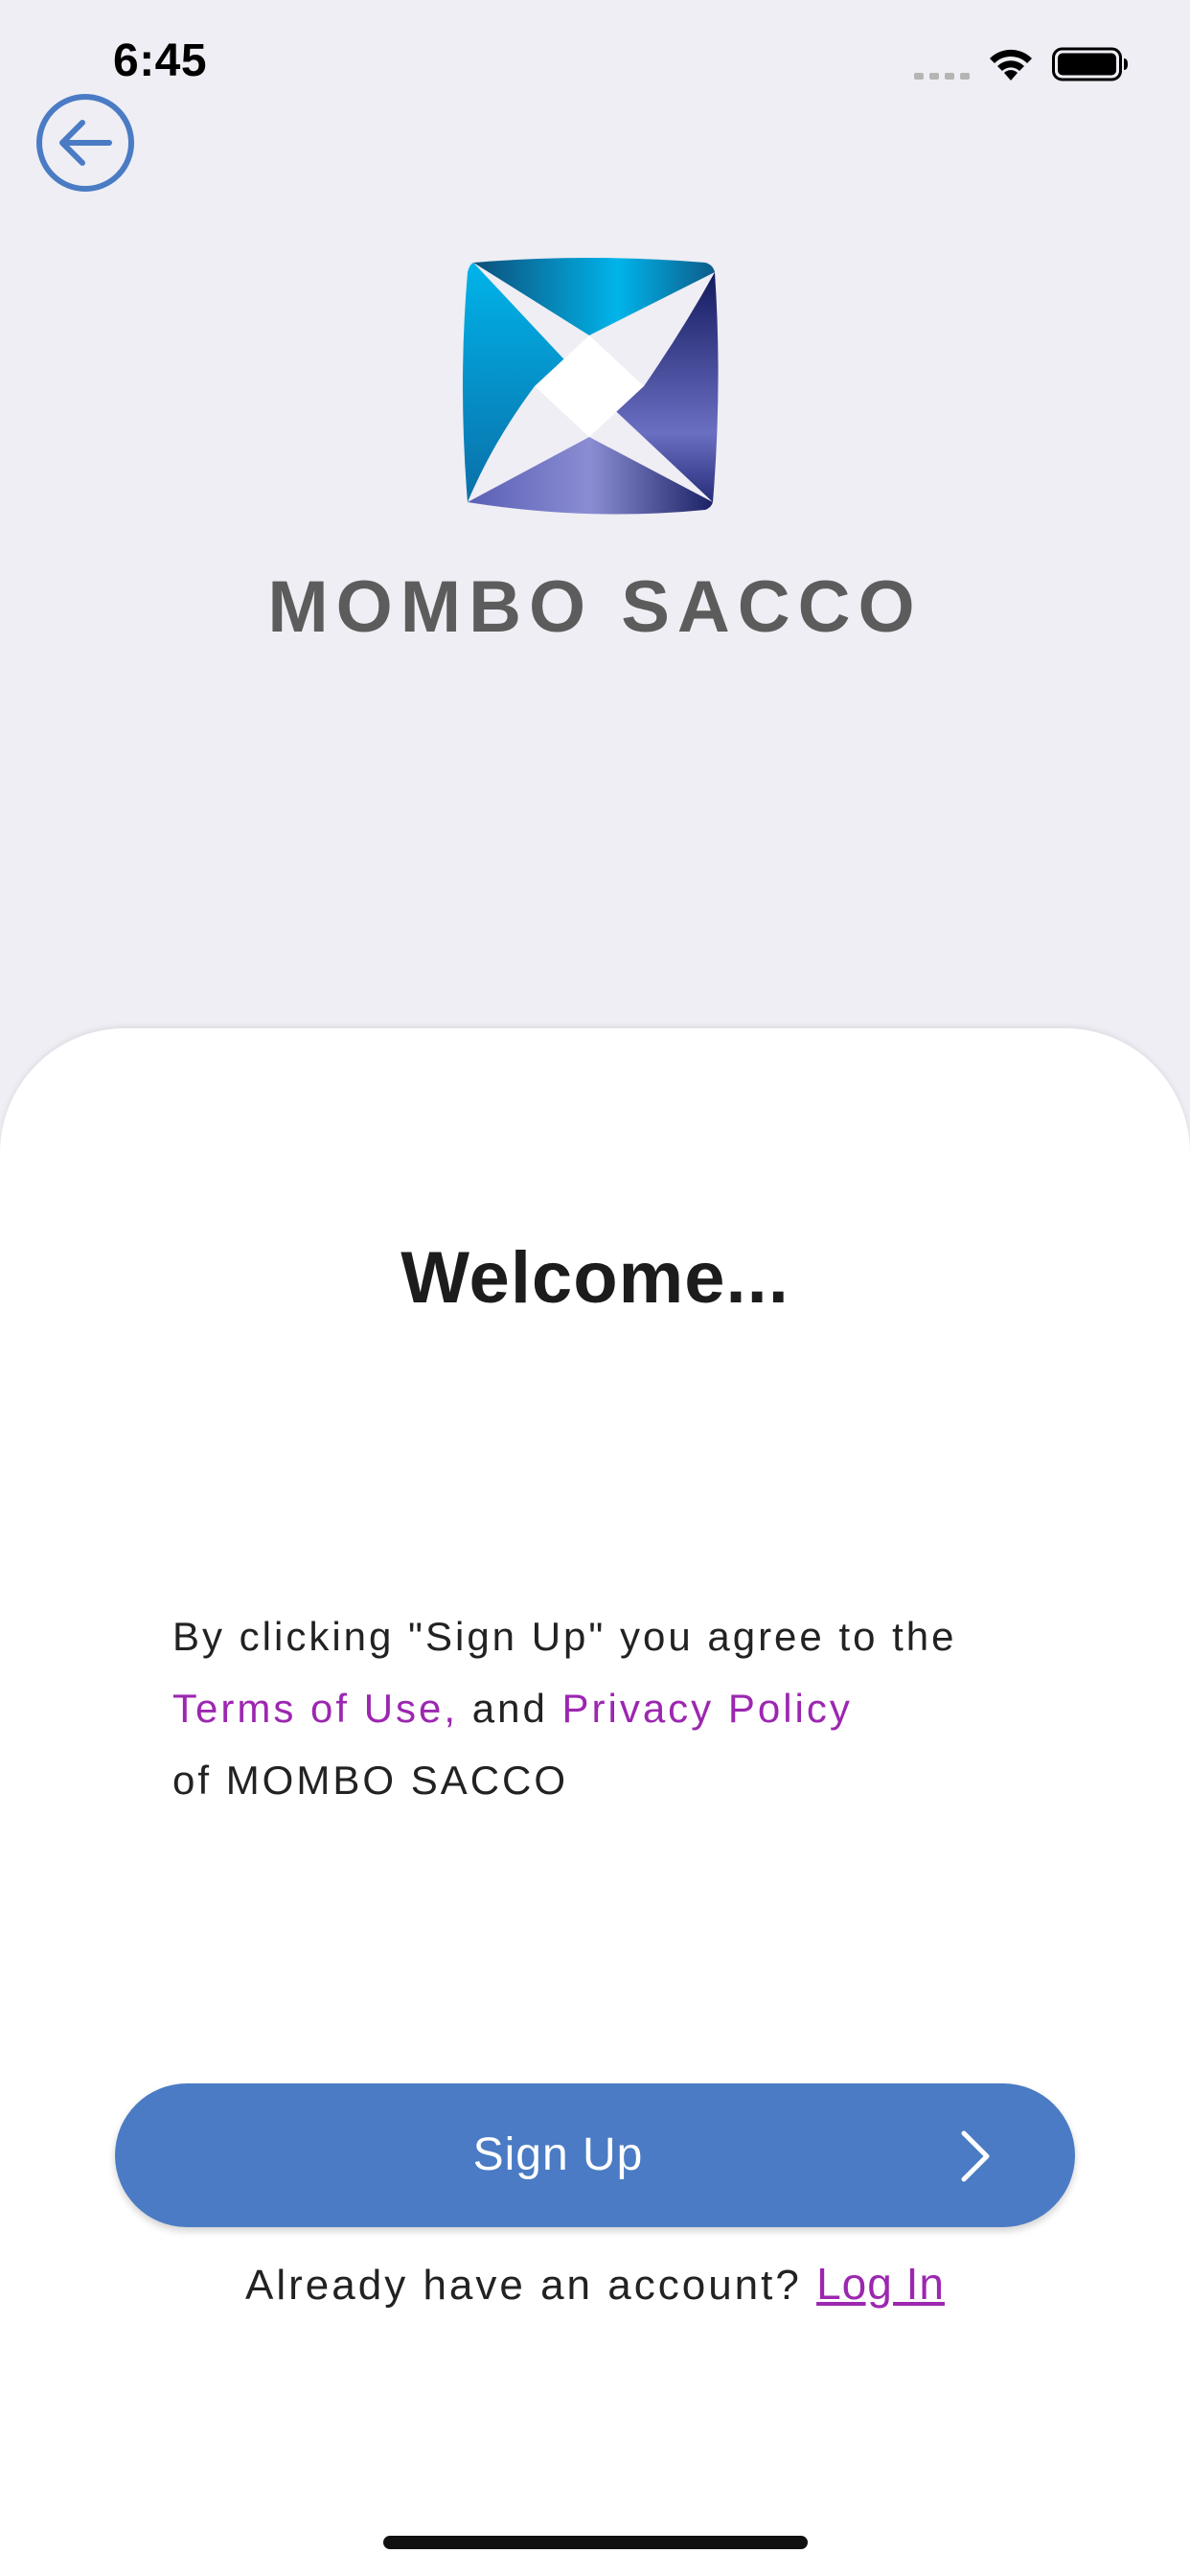  Describe the element at coordinates (942, 76) in the screenshot. I see `signal-icon` at that location.